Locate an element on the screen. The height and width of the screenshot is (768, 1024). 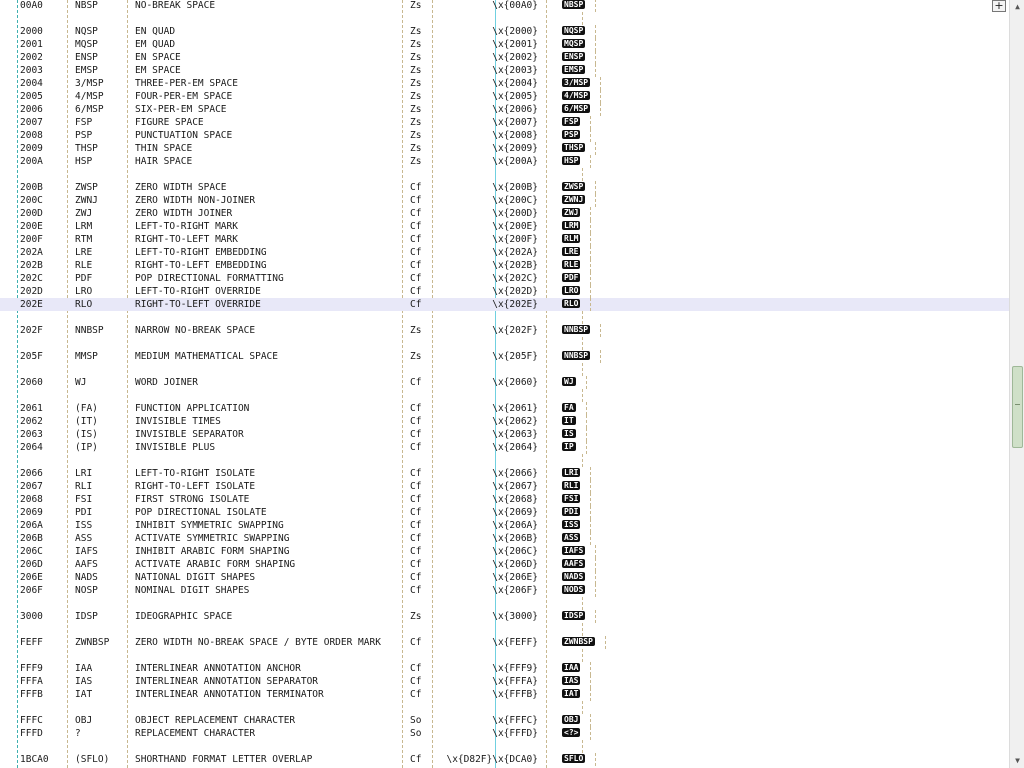
table-row: 2008 PSP PUNCTUATION SPACE Zs \x{2008} PSP is located at coordinates (504, 135).